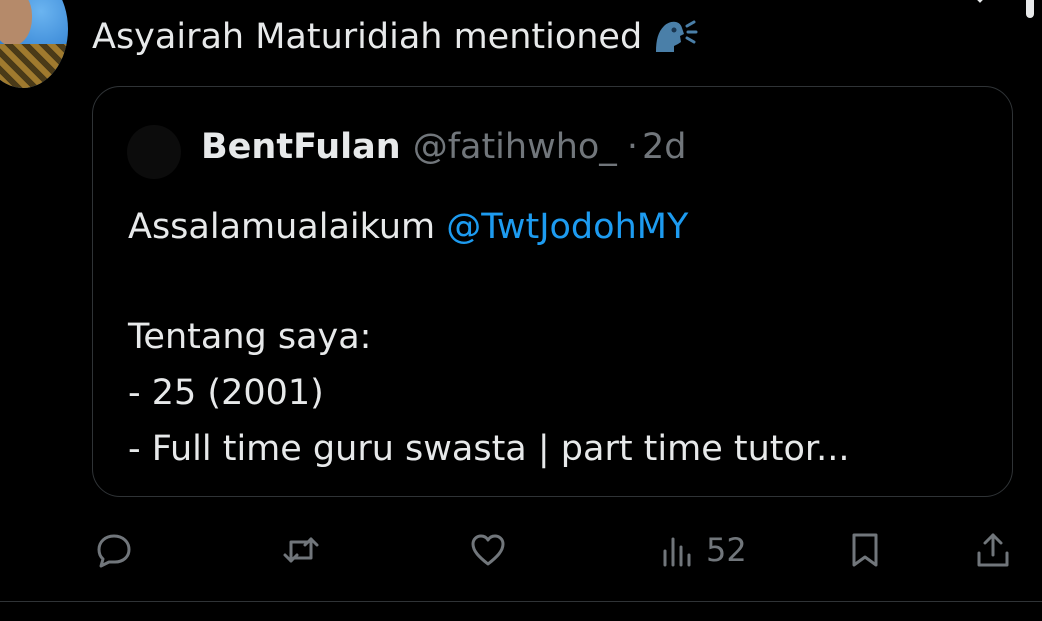 The image size is (1042, 621). What do you see at coordinates (980, 5) in the screenshot?
I see `more-icon` at bounding box center [980, 5].